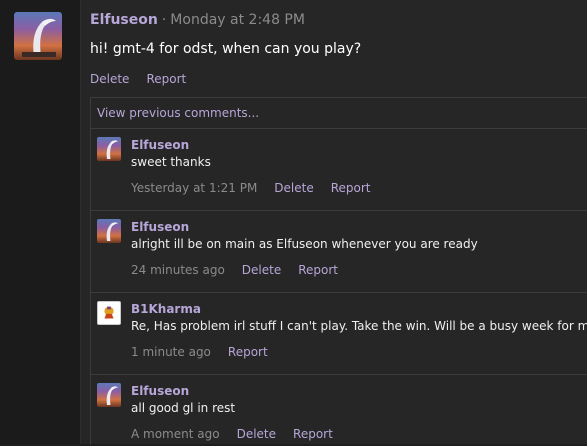 The width and height of the screenshot is (587, 446). What do you see at coordinates (226, 49) in the screenshot?
I see `post-body: hi! gmt-4 for odst, when can you play?` at bounding box center [226, 49].